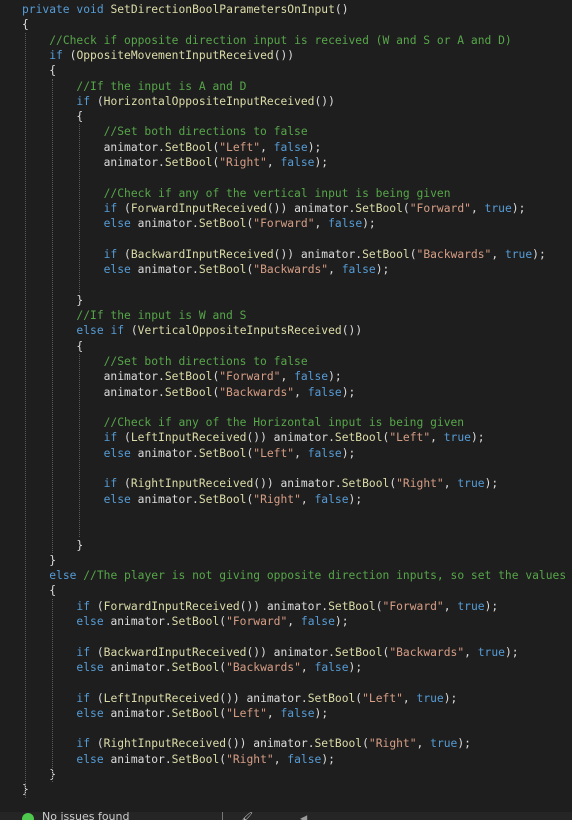 This screenshot has height=820, width=572. What do you see at coordinates (85, 816) in the screenshot?
I see `issues-status: No issues found` at bounding box center [85, 816].